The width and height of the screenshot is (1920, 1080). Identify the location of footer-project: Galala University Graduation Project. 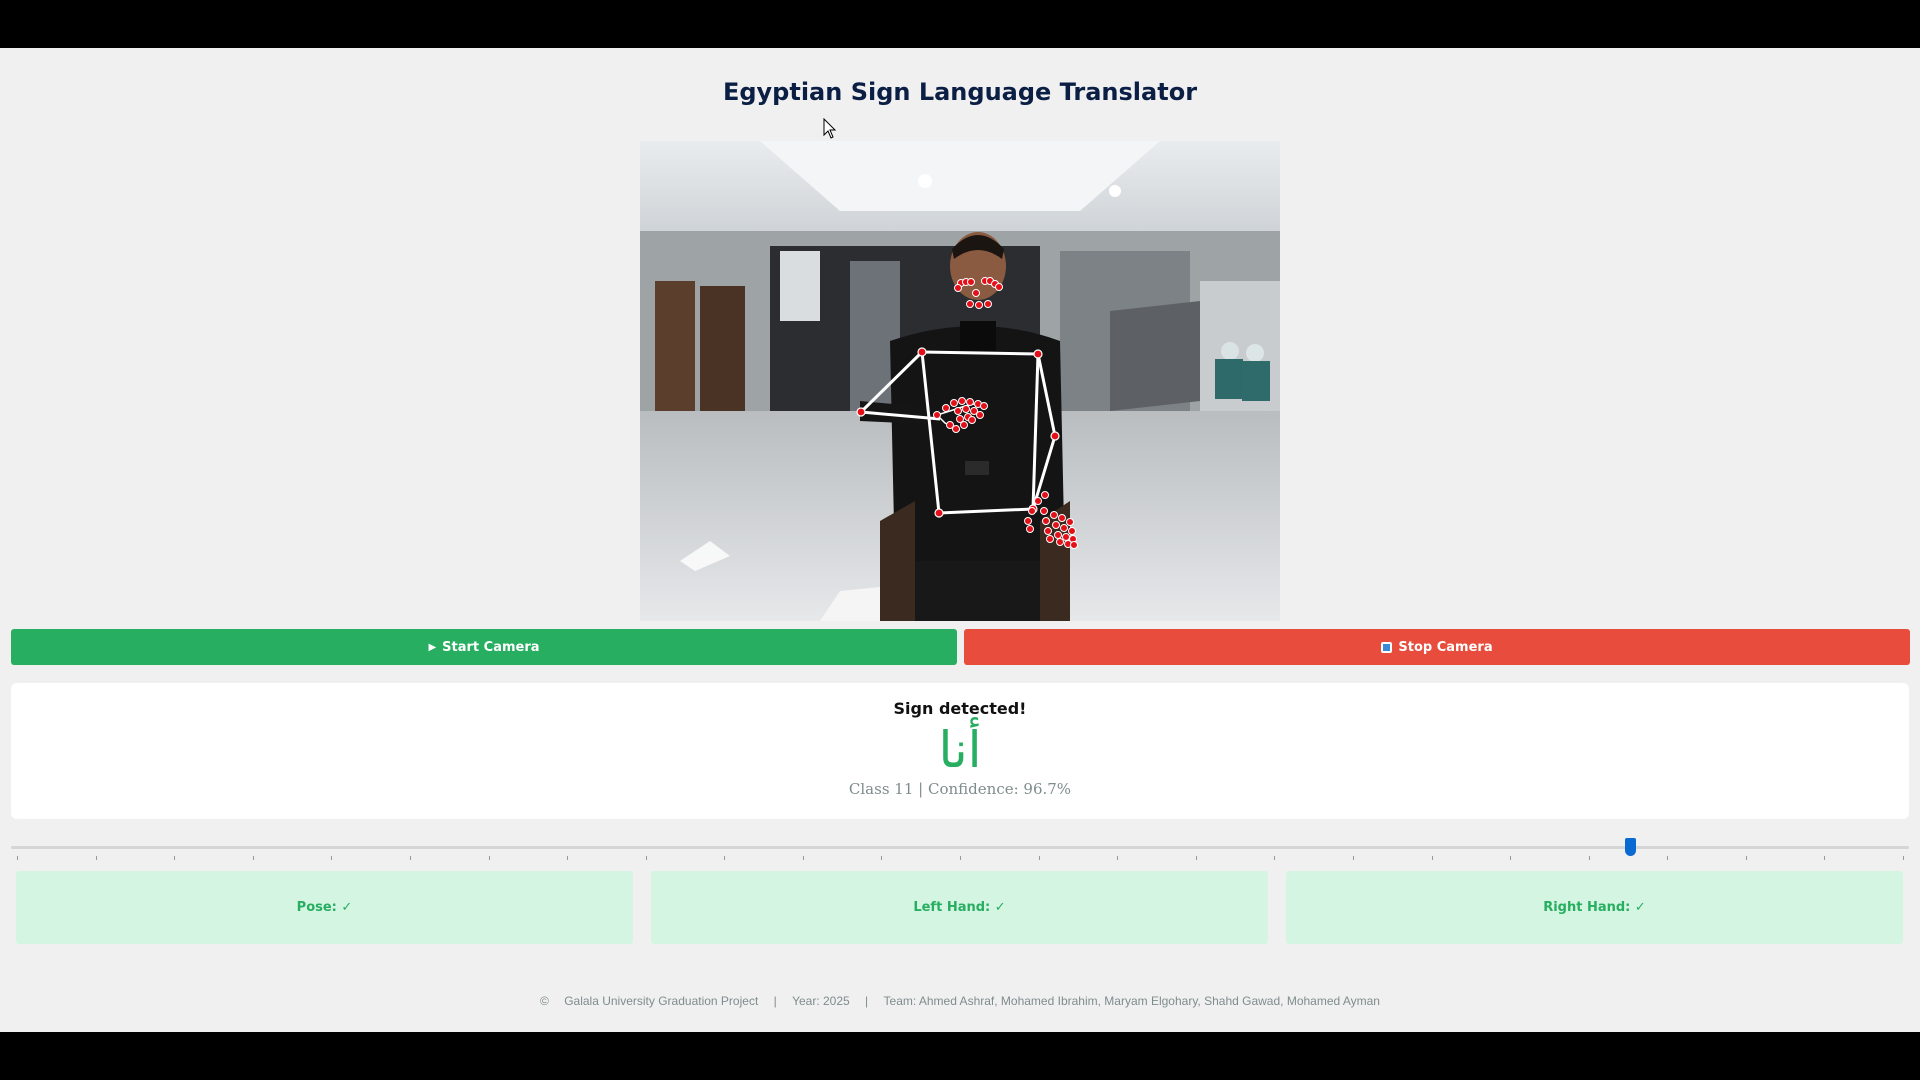
(661, 1001).